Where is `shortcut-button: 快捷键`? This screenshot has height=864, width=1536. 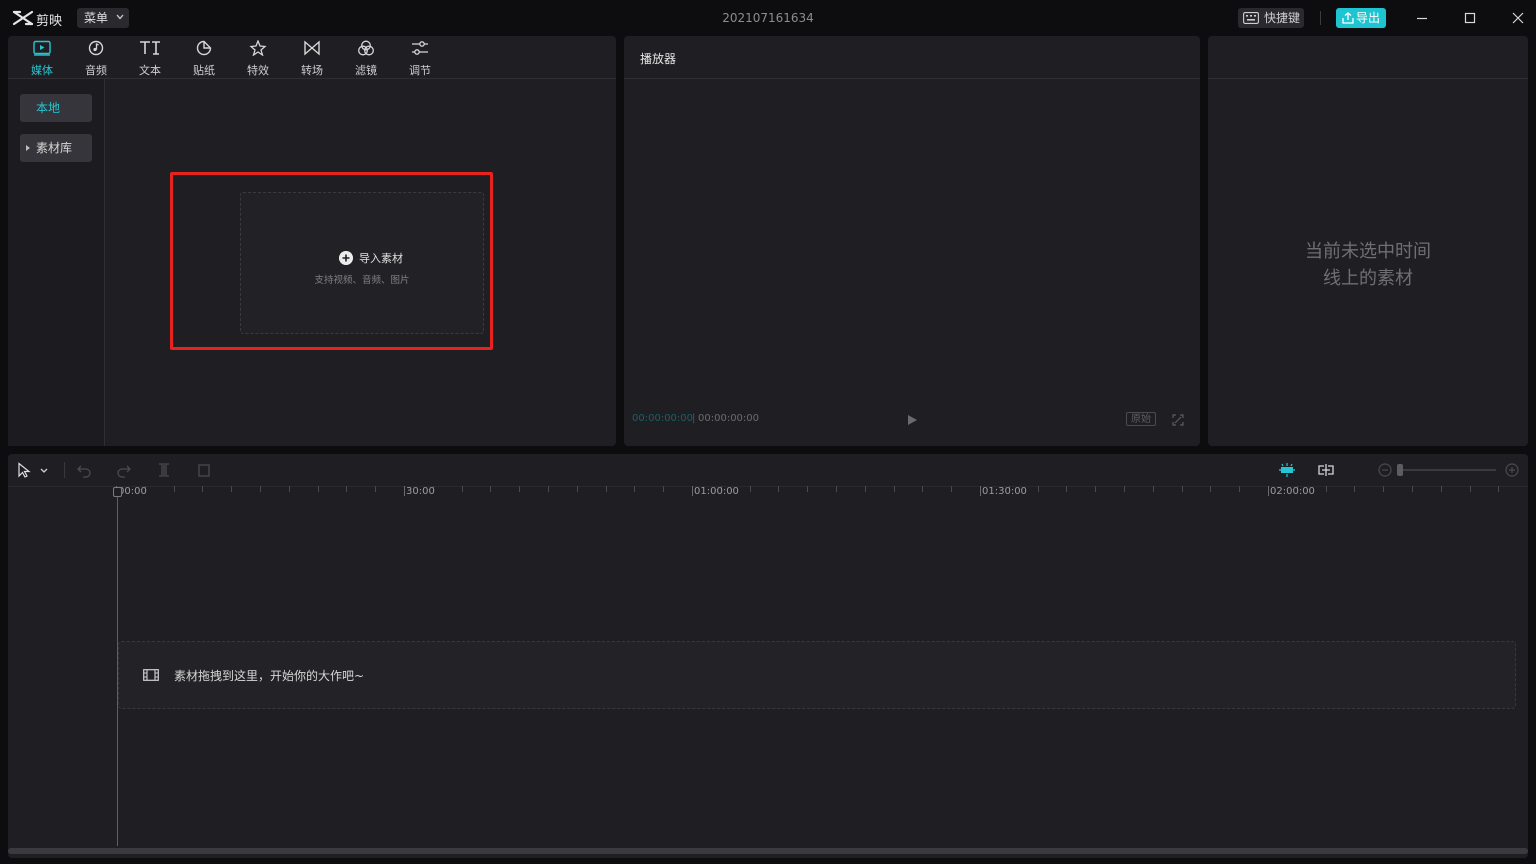
shortcut-button: 快捷键 is located at coordinates (1271, 18).